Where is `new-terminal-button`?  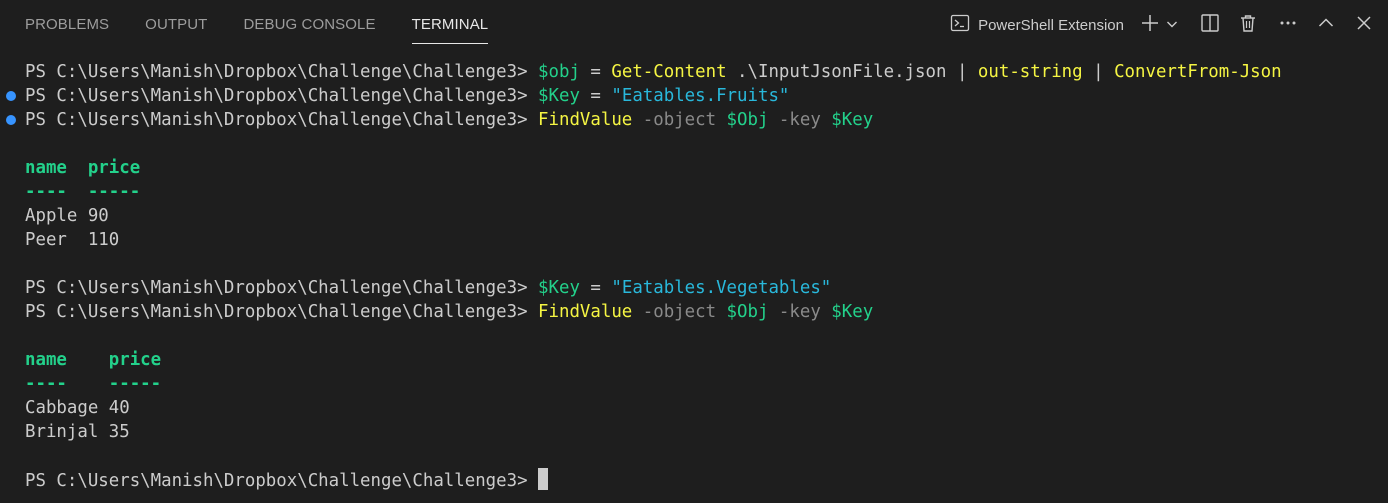
new-terminal-button is located at coordinates (1150, 25).